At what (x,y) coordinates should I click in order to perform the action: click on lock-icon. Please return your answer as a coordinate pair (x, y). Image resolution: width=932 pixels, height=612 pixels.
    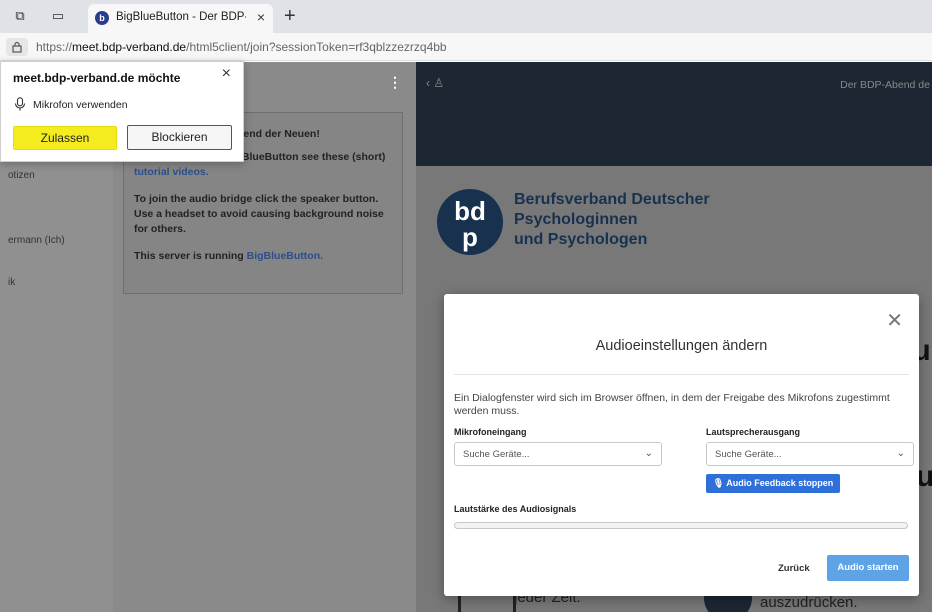
    Looking at the image, I should click on (17, 47).